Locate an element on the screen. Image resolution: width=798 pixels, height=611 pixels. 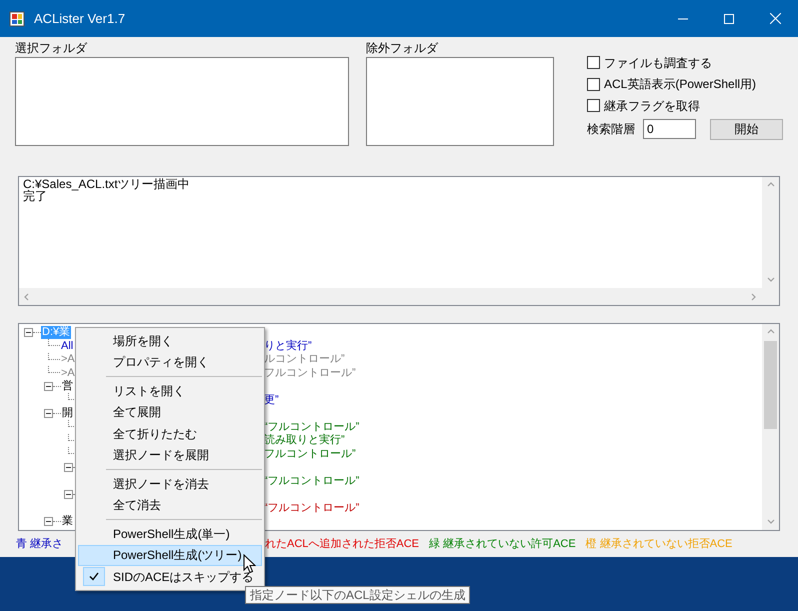
menu-item: PowerShell生成(ツリー) is located at coordinates (170, 555).